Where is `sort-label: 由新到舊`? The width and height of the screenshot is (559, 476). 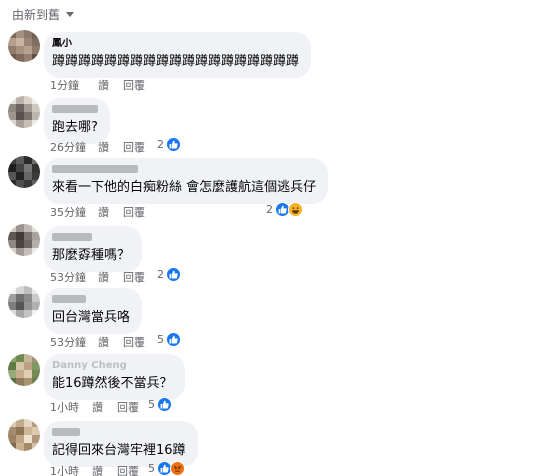 sort-label: 由新到舊 is located at coordinates (36, 14).